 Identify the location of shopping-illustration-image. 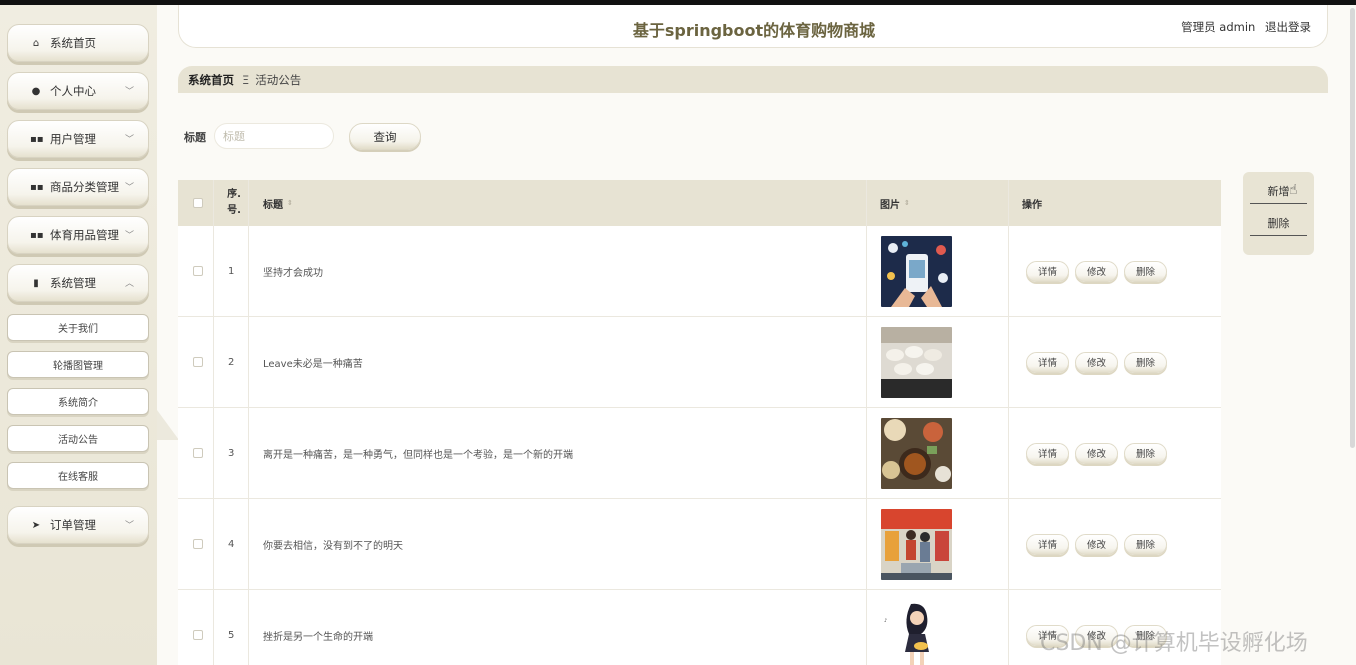
(916, 544).